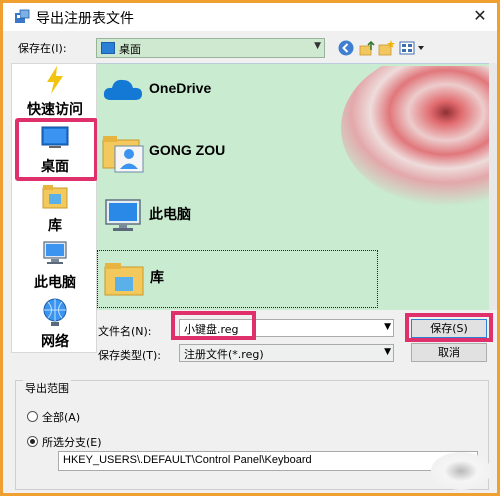 Image resolution: width=500 pixels, height=496 pixels. I want to click on places-bar: 快速访问 桌面 库 此电脑 网络, so click(54, 208).